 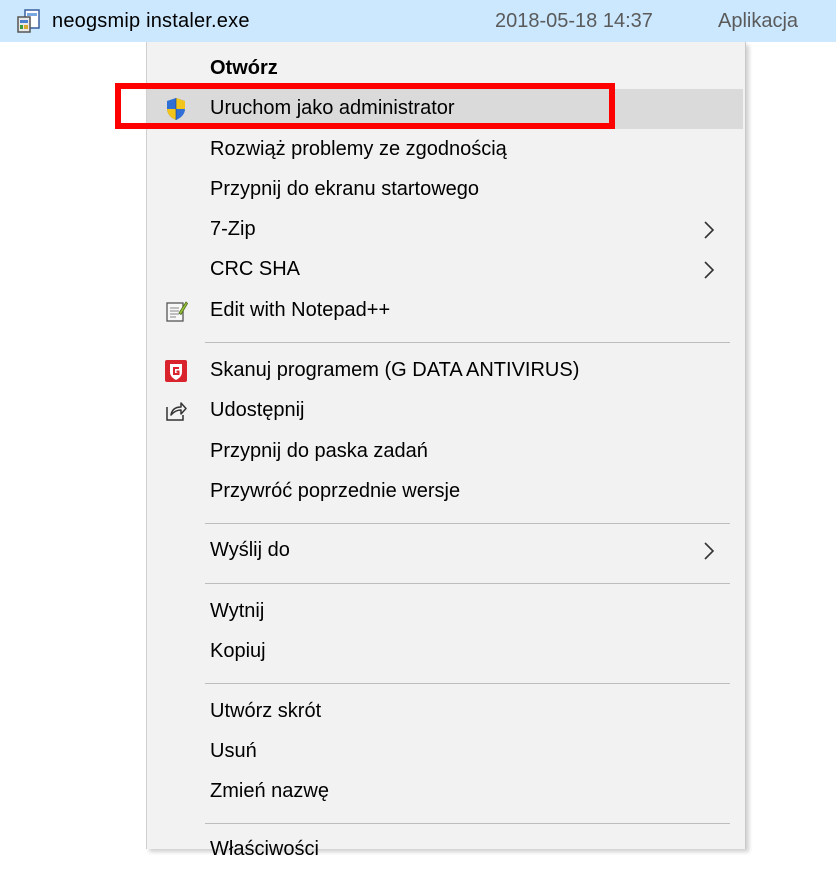 What do you see at coordinates (176, 411) in the screenshot?
I see `share-icon` at bounding box center [176, 411].